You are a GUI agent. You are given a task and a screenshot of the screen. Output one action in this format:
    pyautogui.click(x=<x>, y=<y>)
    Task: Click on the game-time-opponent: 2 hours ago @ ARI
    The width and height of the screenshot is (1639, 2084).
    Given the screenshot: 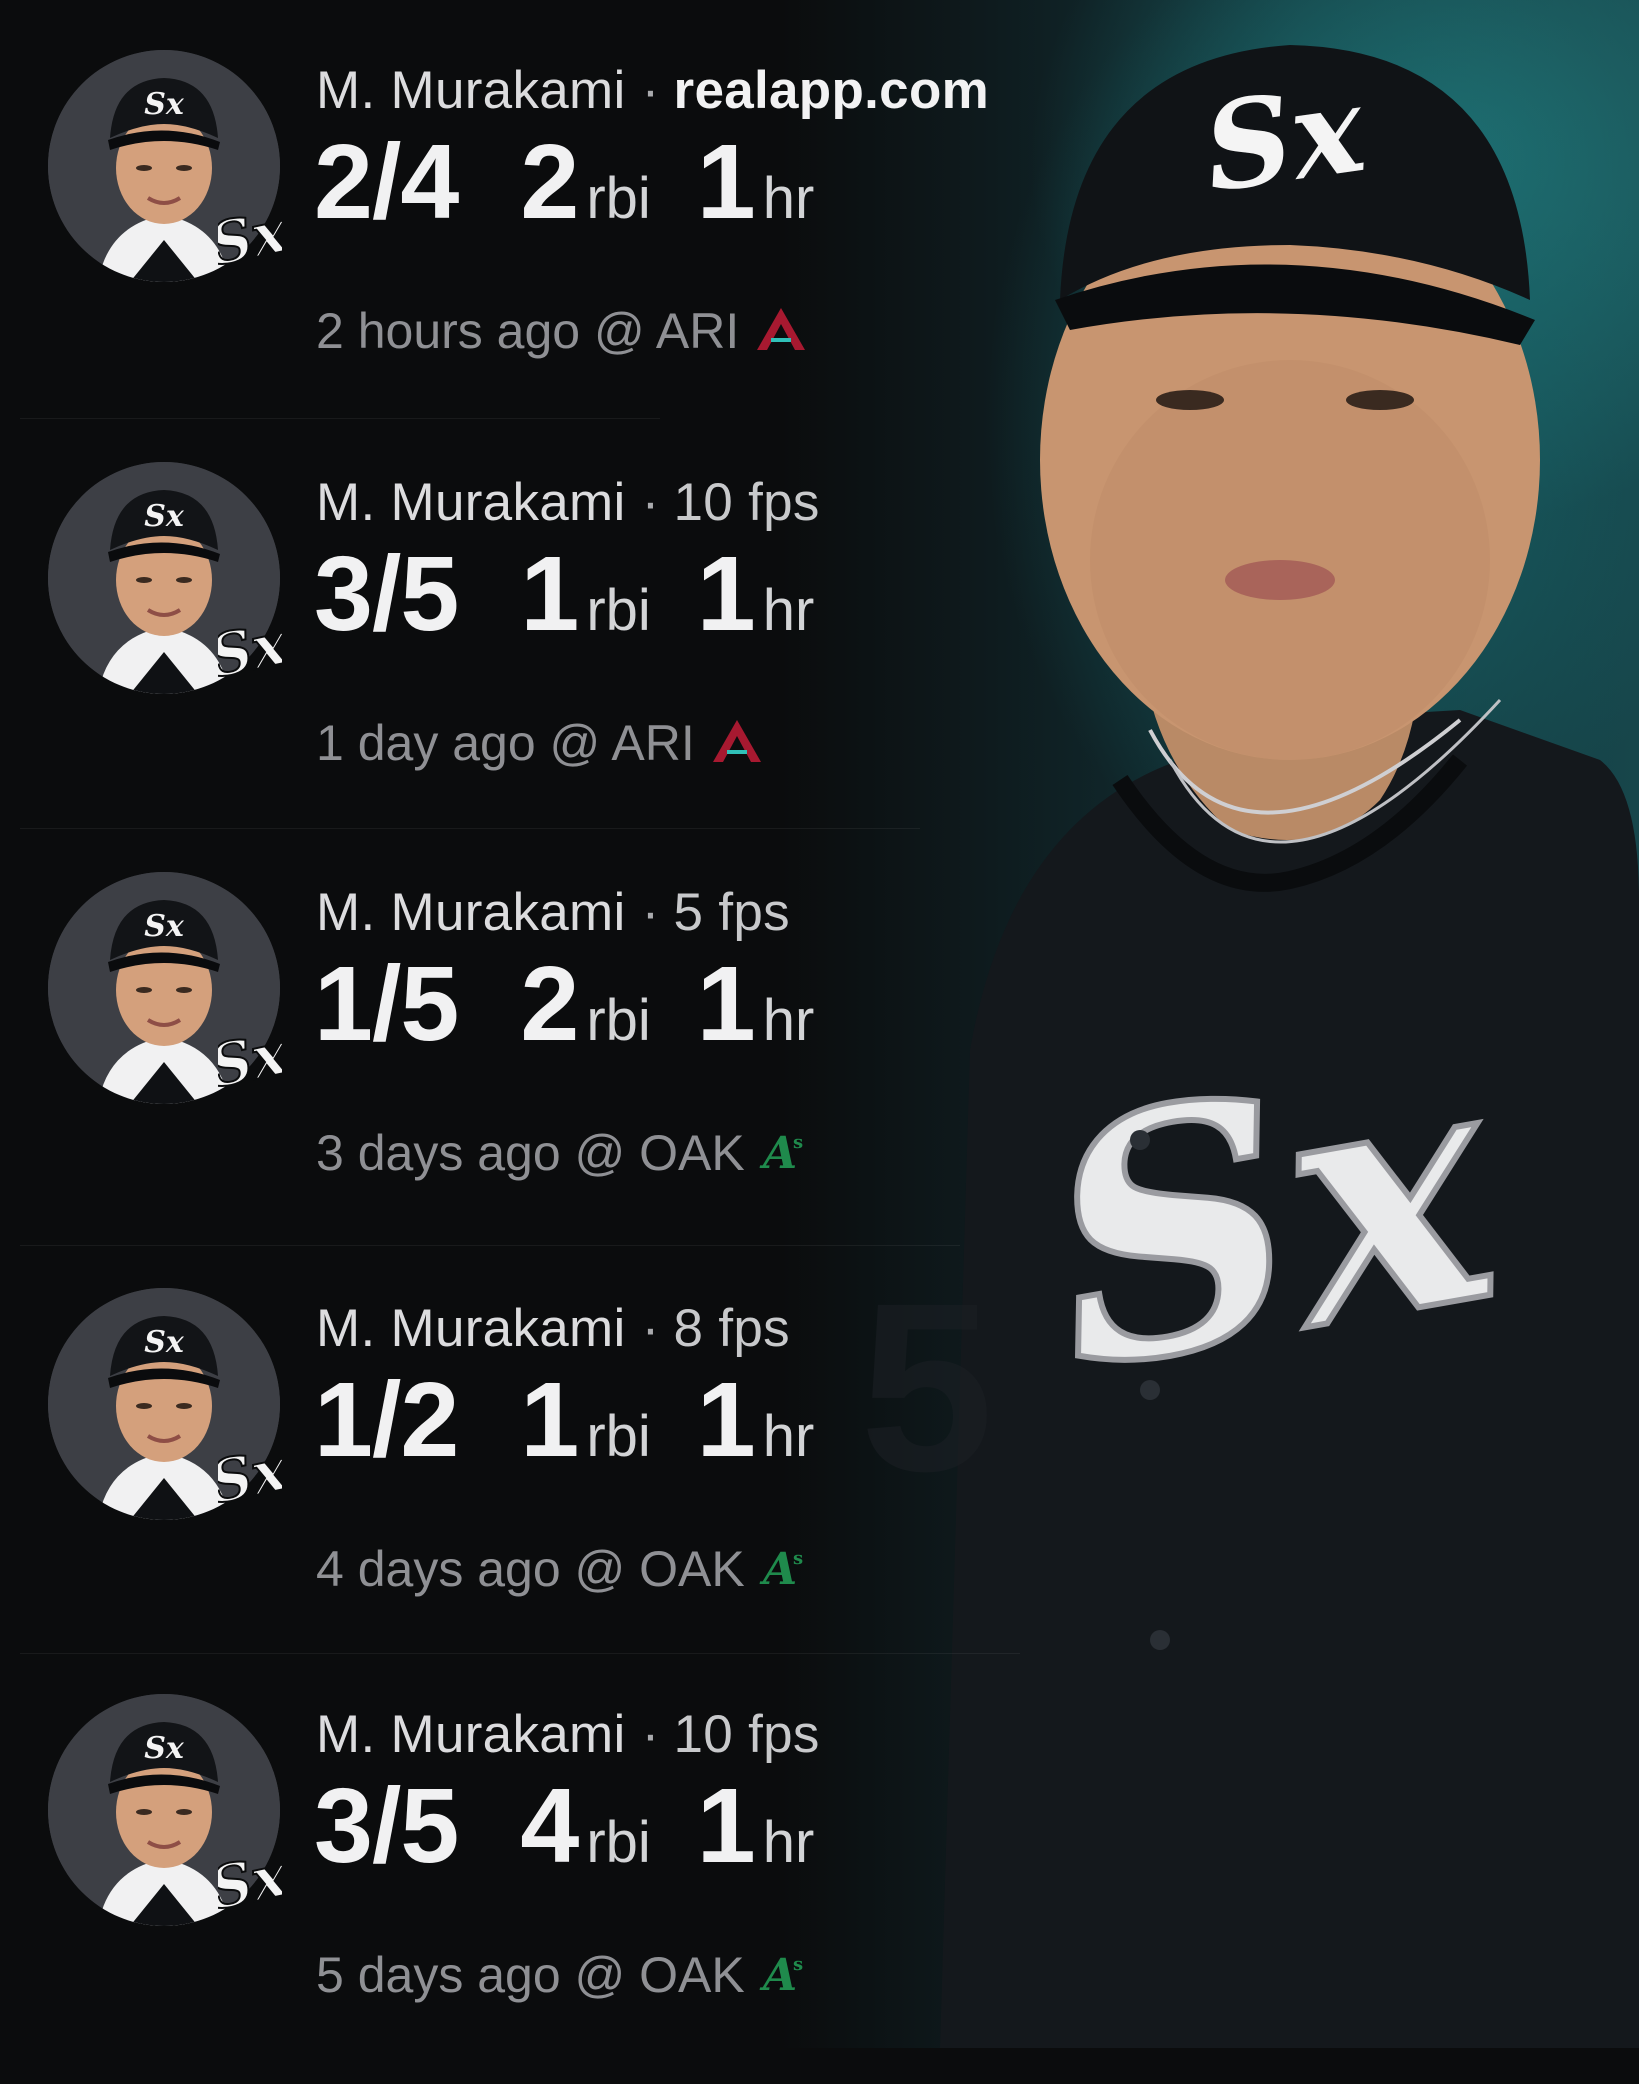 What is the action you would take?
    pyautogui.click(x=528, y=331)
    